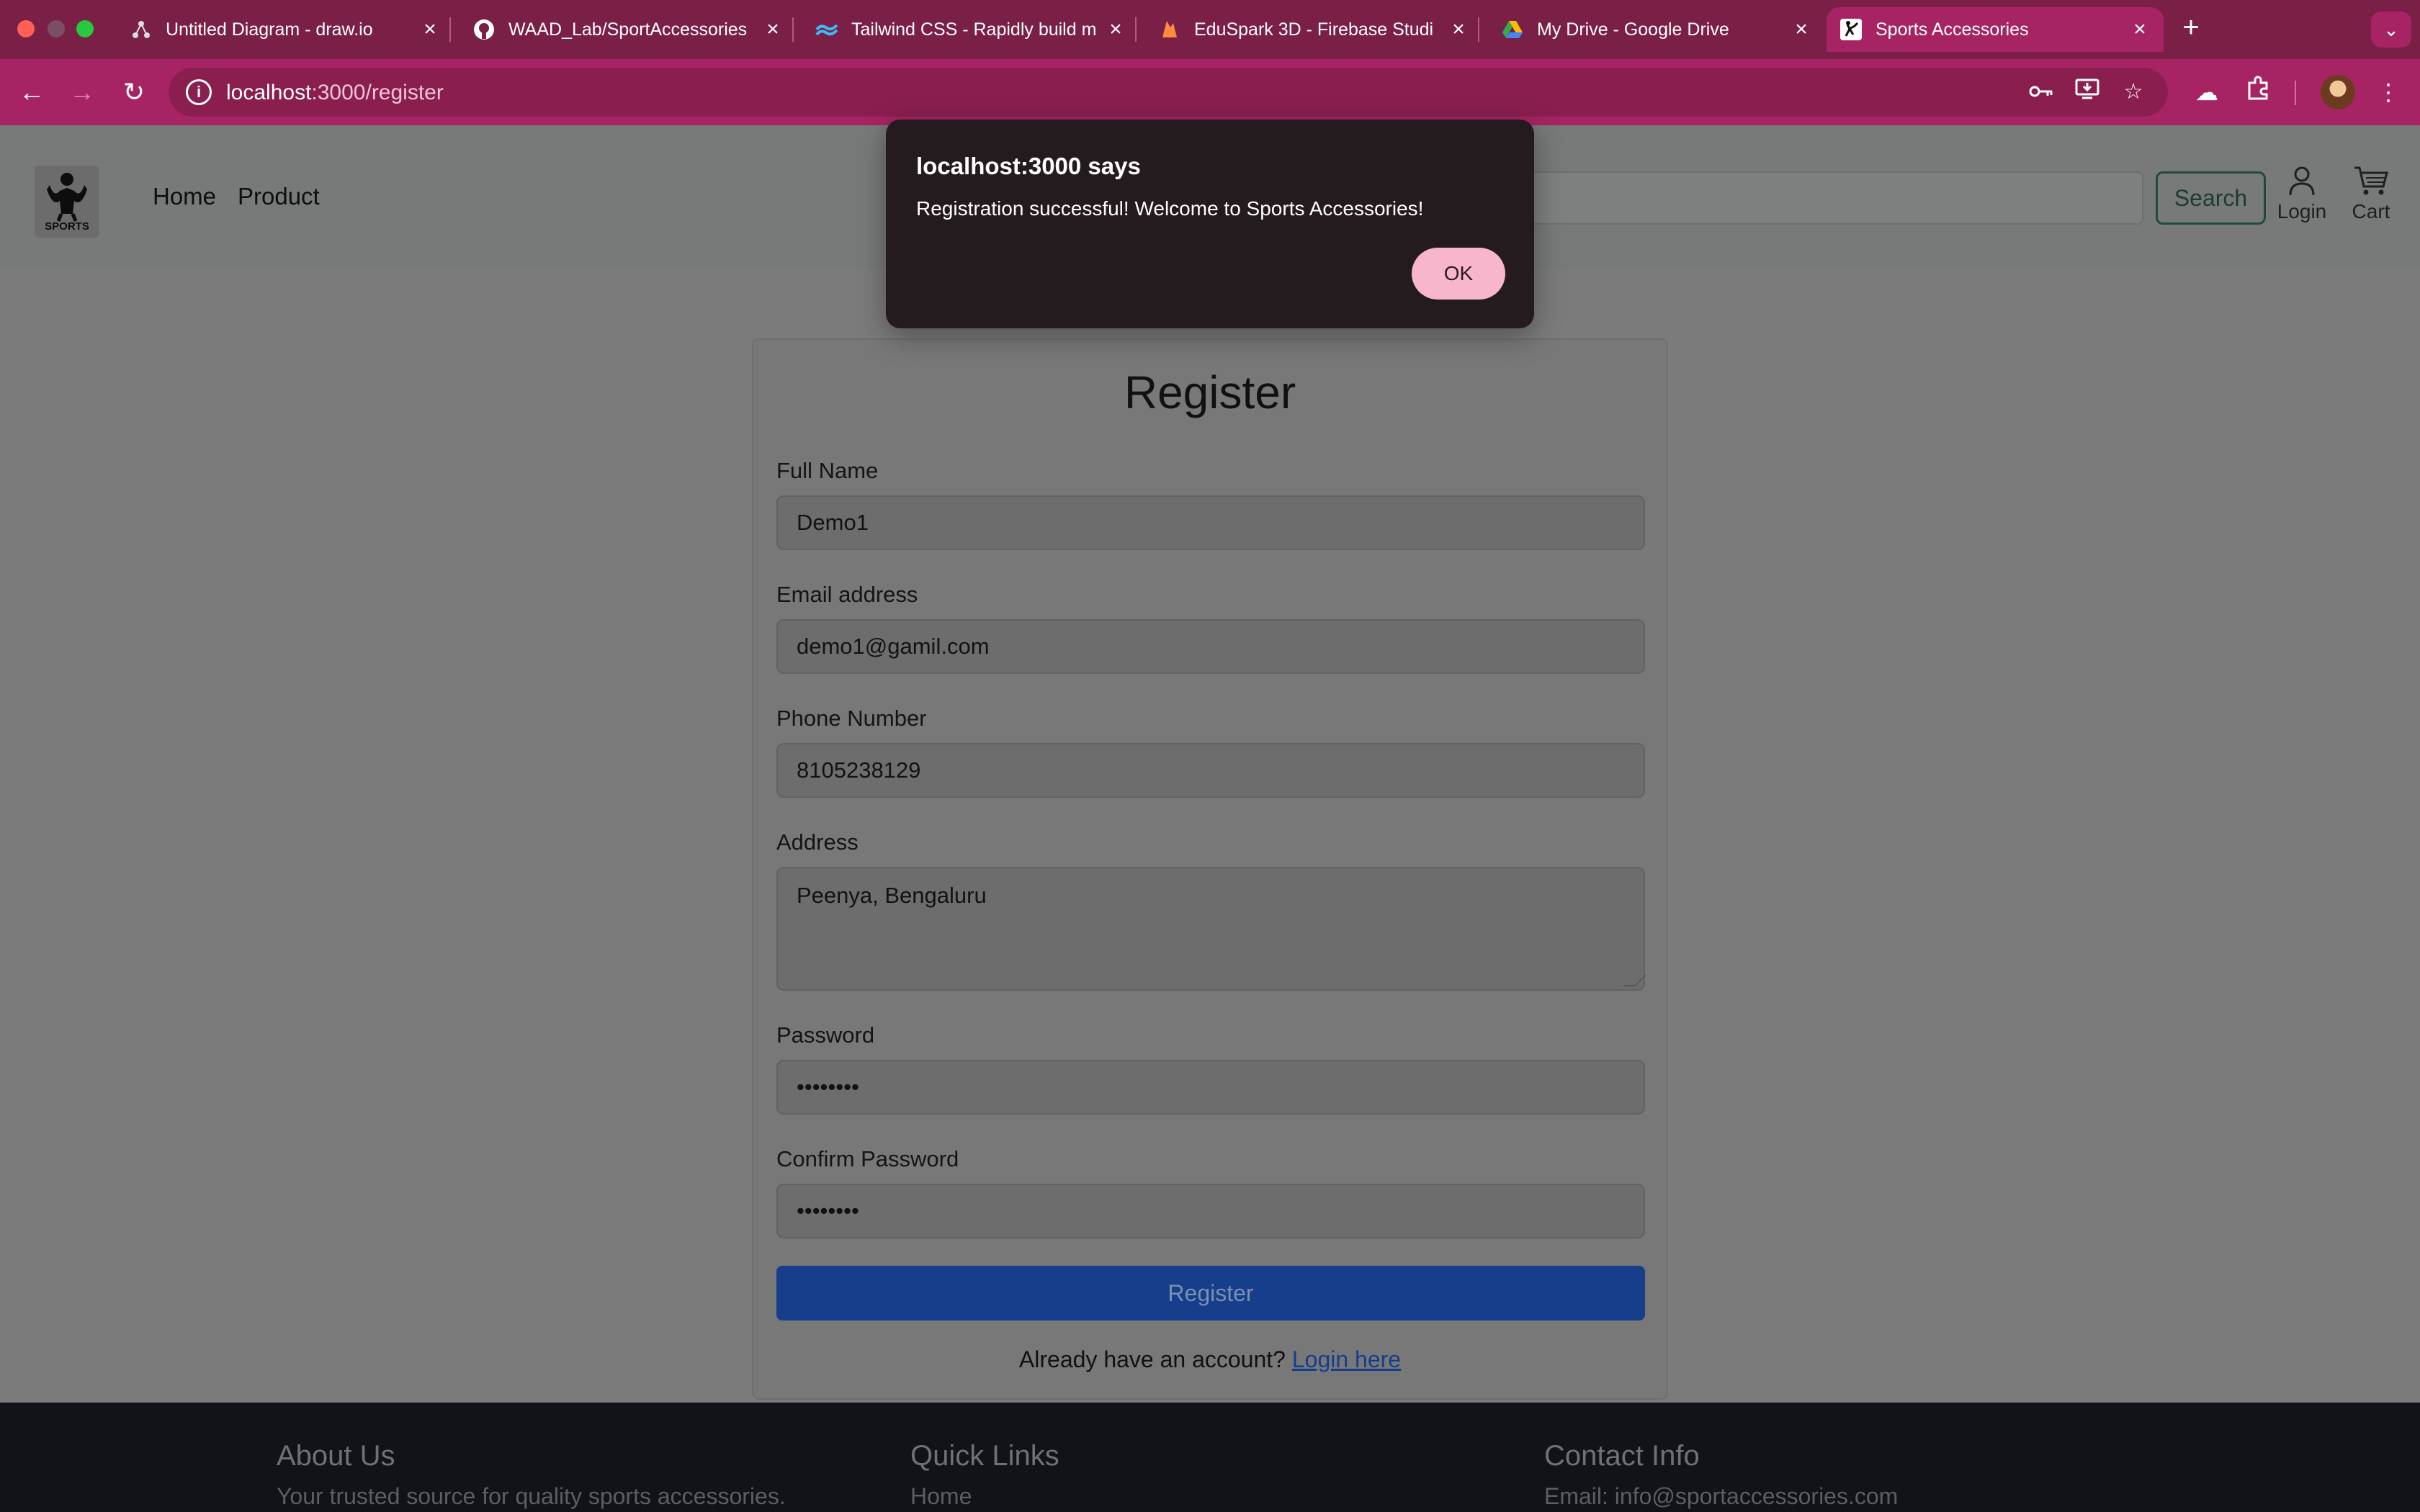  I want to click on already-text: Already have an account?, so click(1152, 1359).